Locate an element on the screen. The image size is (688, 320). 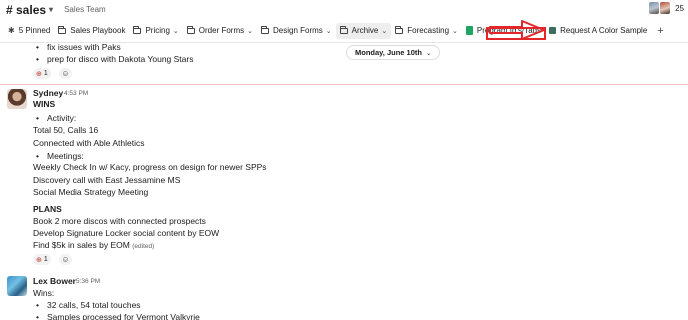
tab-pinned: ✱ 5 Pinned is located at coordinates (29, 31).